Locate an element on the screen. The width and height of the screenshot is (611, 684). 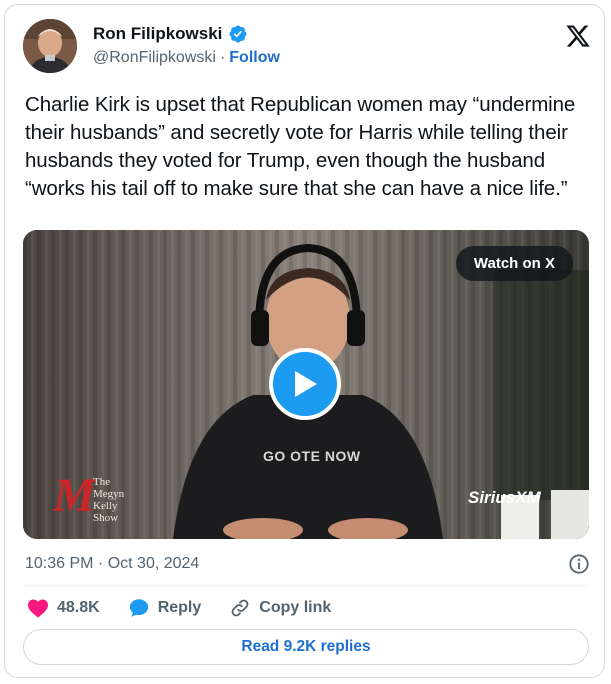
copy-link-button: Copy link is located at coordinates (280, 608).